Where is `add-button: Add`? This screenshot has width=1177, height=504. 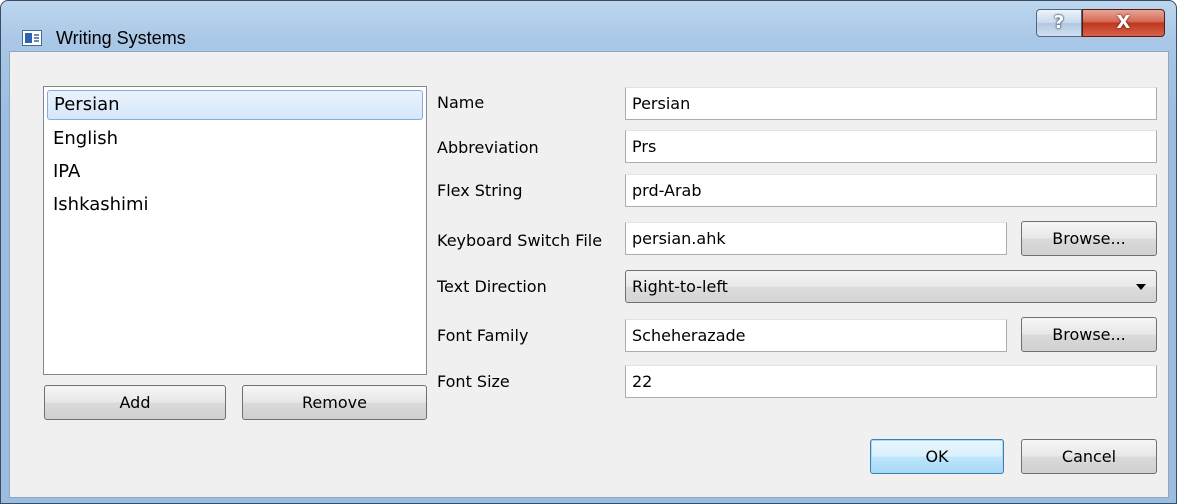 add-button: Add is located at coordinates (135, 402).